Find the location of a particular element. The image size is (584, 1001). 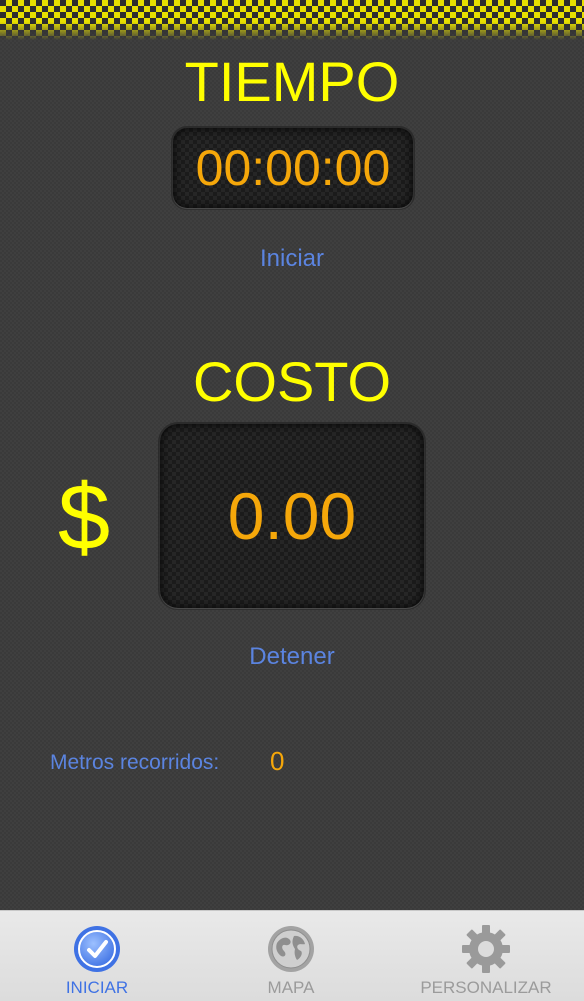

tab-bar: INICIAR MAPA PERSONALIZAR is located at coordinates (292, 955).